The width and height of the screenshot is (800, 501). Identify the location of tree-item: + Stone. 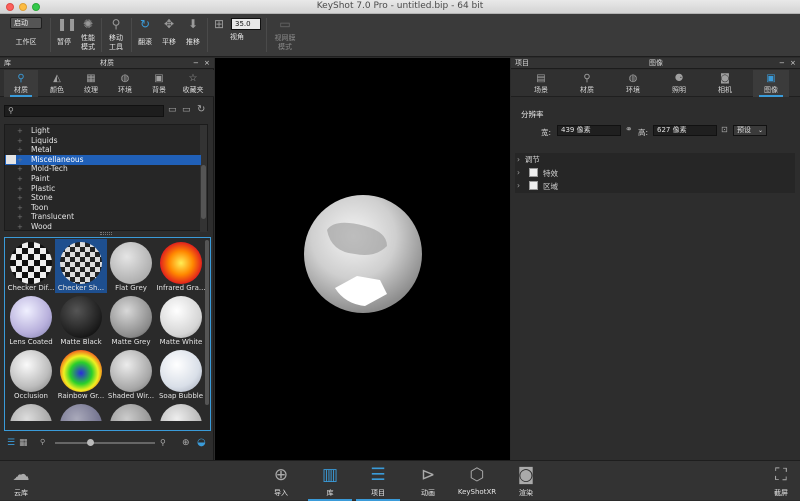
(103, 198).